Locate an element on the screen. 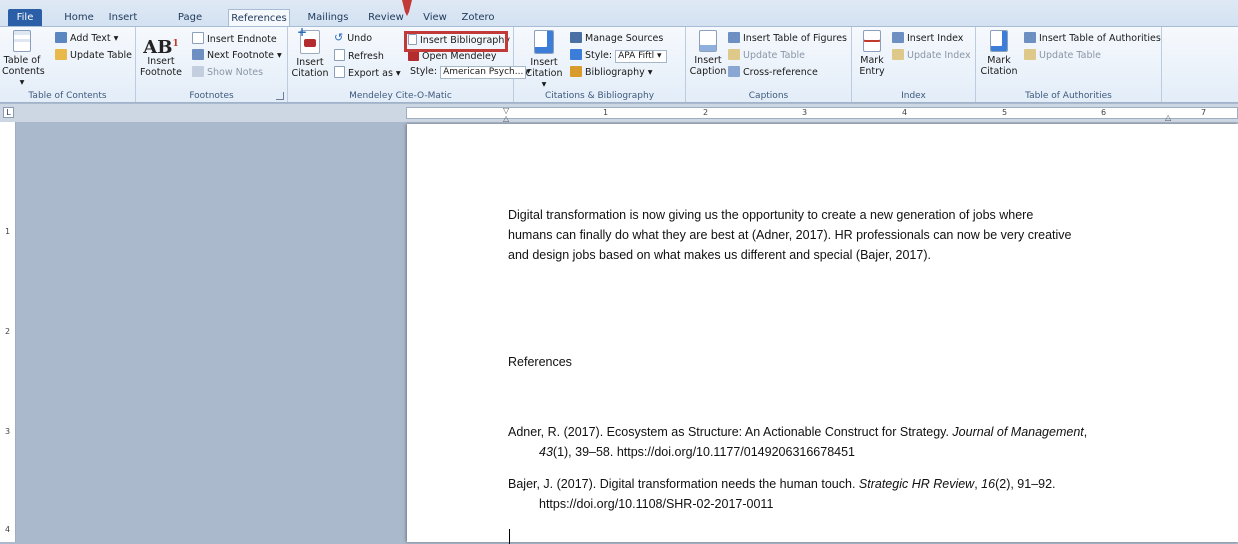  citation-style-selector: Style: APA Fiftl ▾ is located at coordinates (619, 56).